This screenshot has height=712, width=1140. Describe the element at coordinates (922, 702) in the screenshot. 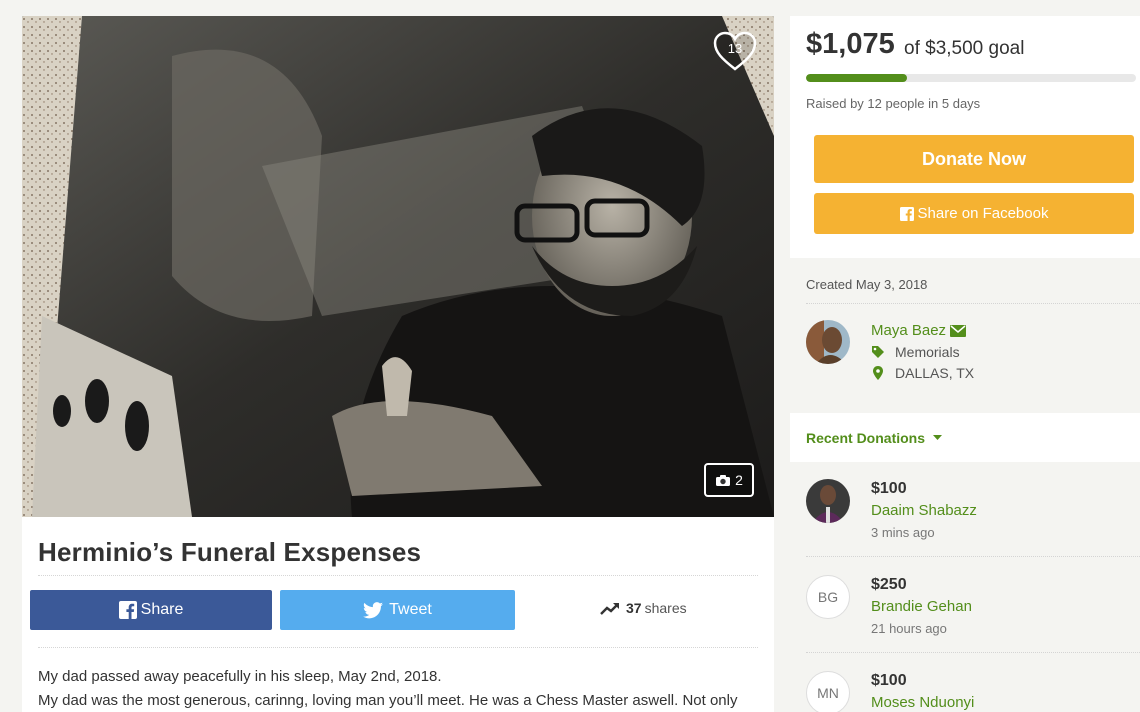

I see `donor-name: Moses Nduonyi` at that location.